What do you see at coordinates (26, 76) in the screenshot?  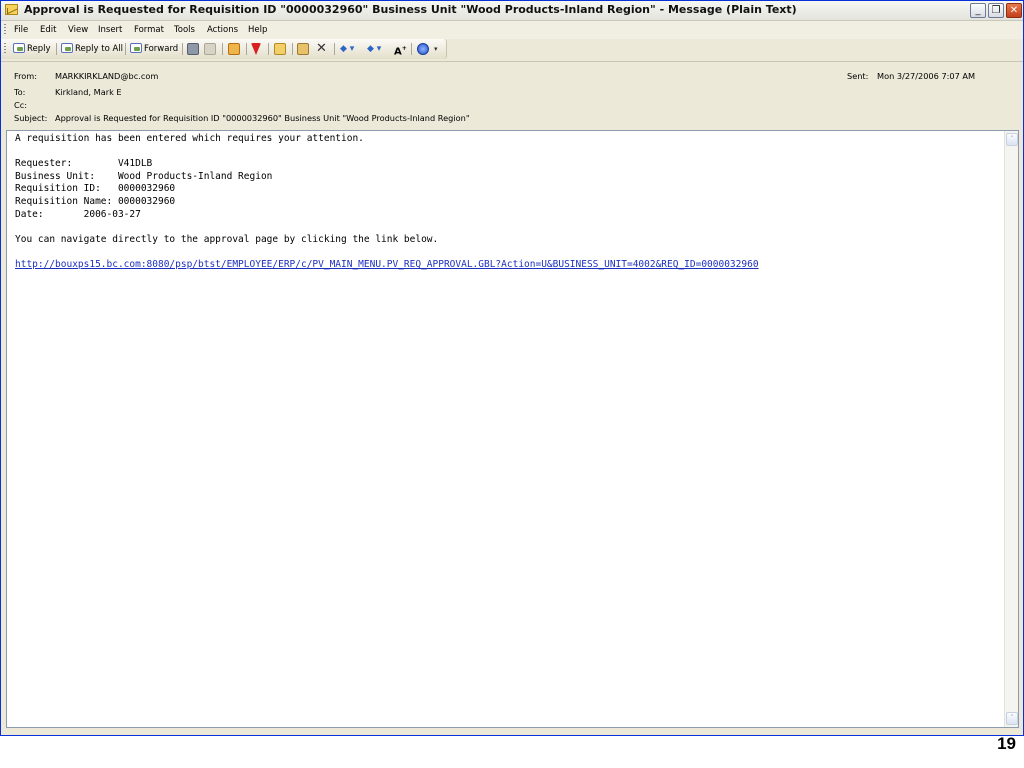 I see `from-label: From:` at bounding box center [26, 76].